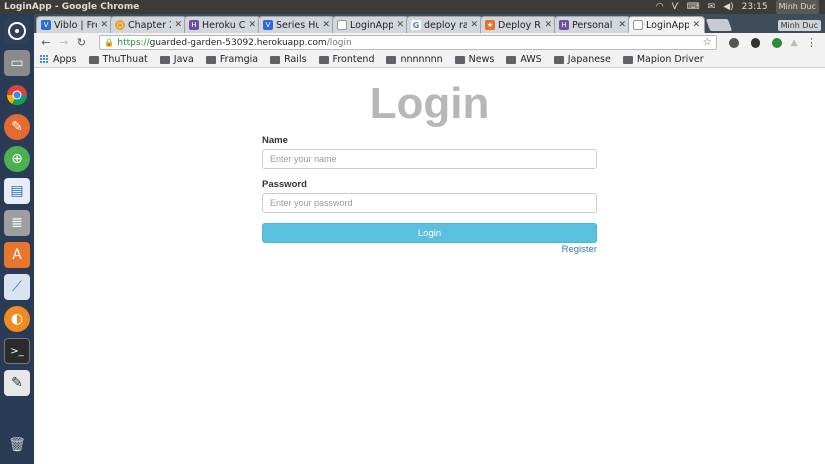  What do you see at coordinates (44, 59) in the screenshot?
I see `apps-grid-icon` at bounding box center [44, 59].